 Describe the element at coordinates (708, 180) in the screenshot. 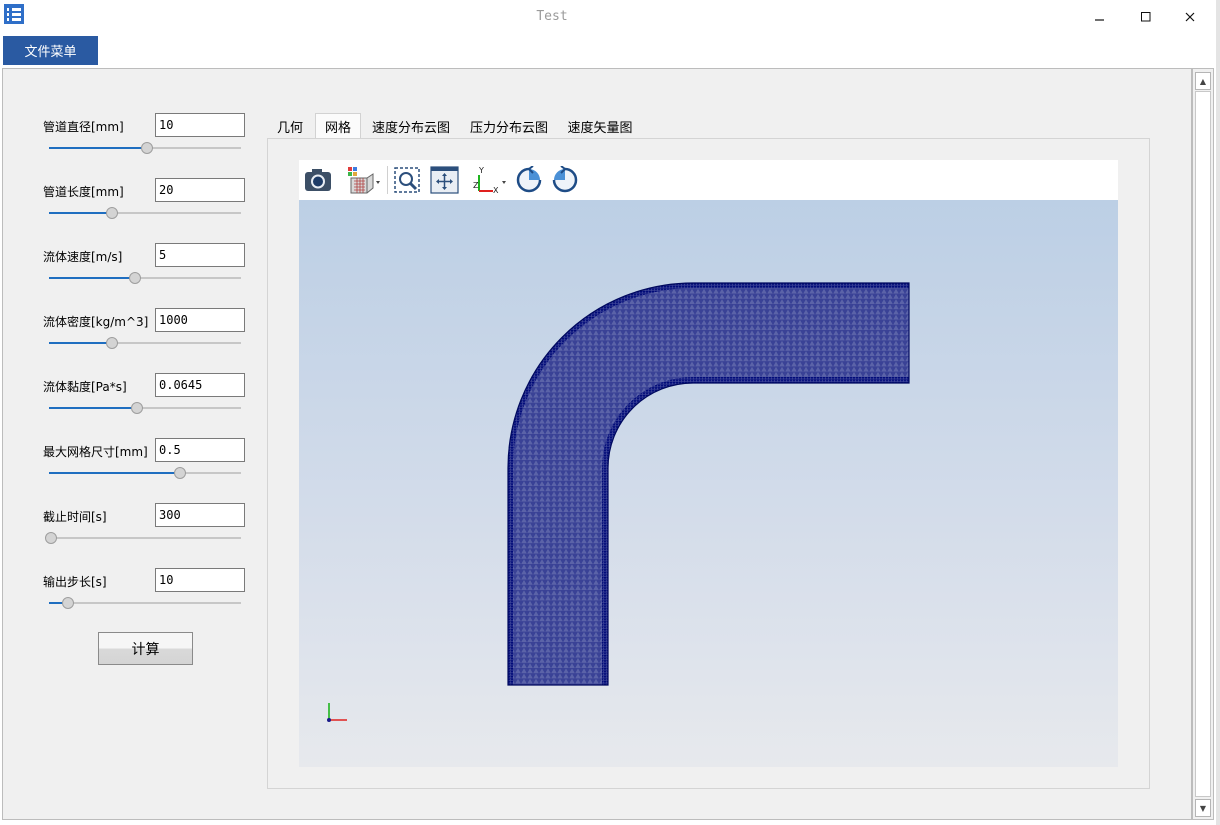

I see `viewer-toolbar: Y Z X` at that location.